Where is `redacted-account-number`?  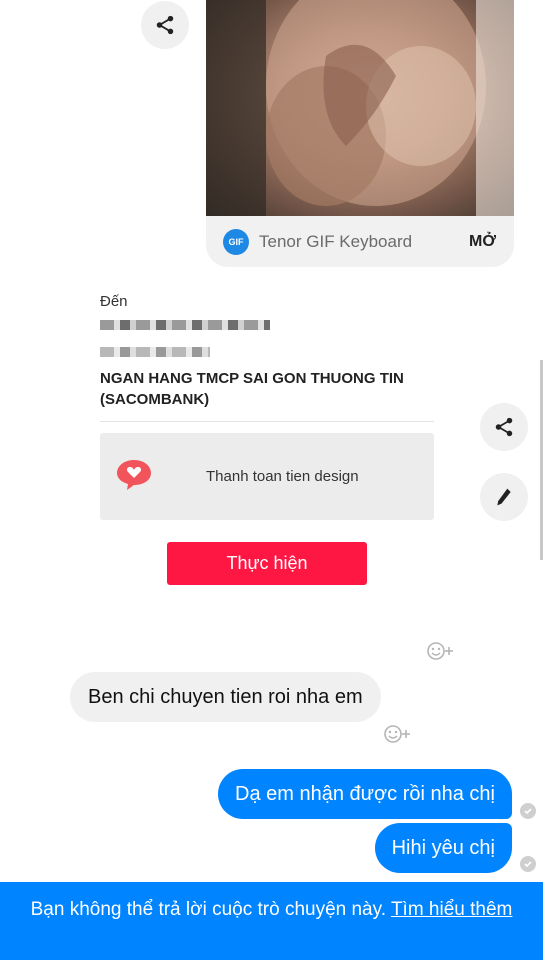
redacted-account-number is located at coordinates (155, 352).